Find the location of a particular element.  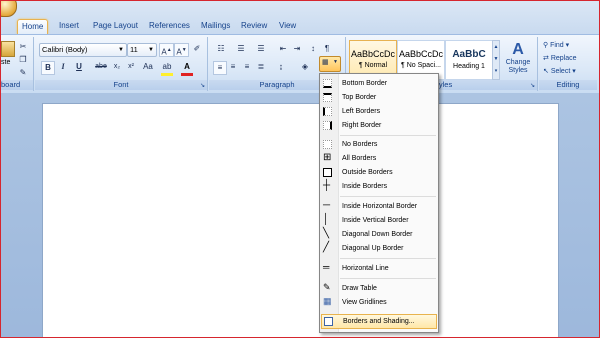

menu-item-right-border: Right Border is located at coordinates (379, 125).